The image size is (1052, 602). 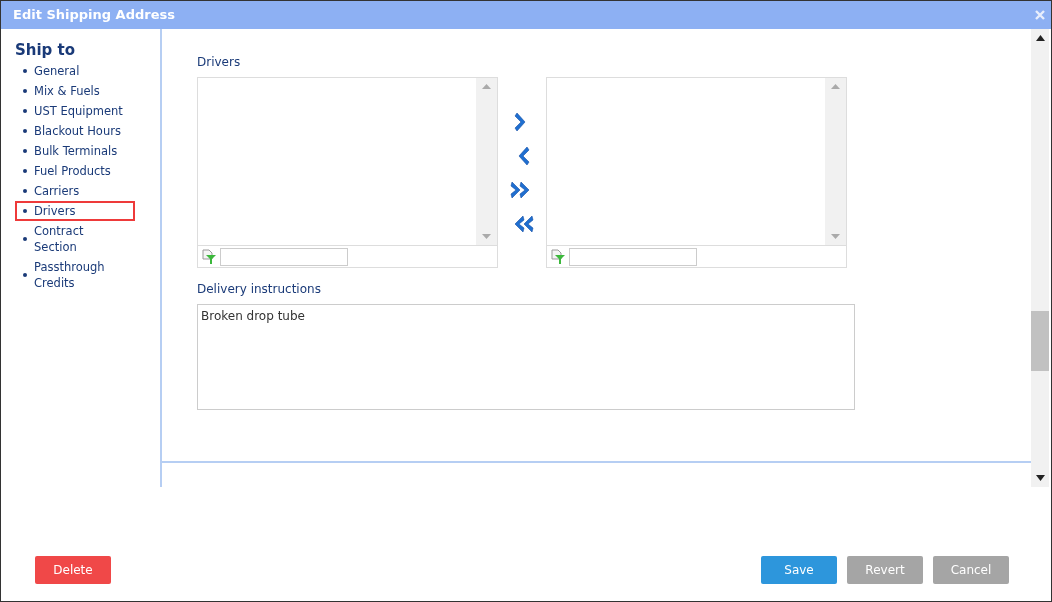 I want to click on window-title: Edit Shipping Address, so click(x=94, y=15).